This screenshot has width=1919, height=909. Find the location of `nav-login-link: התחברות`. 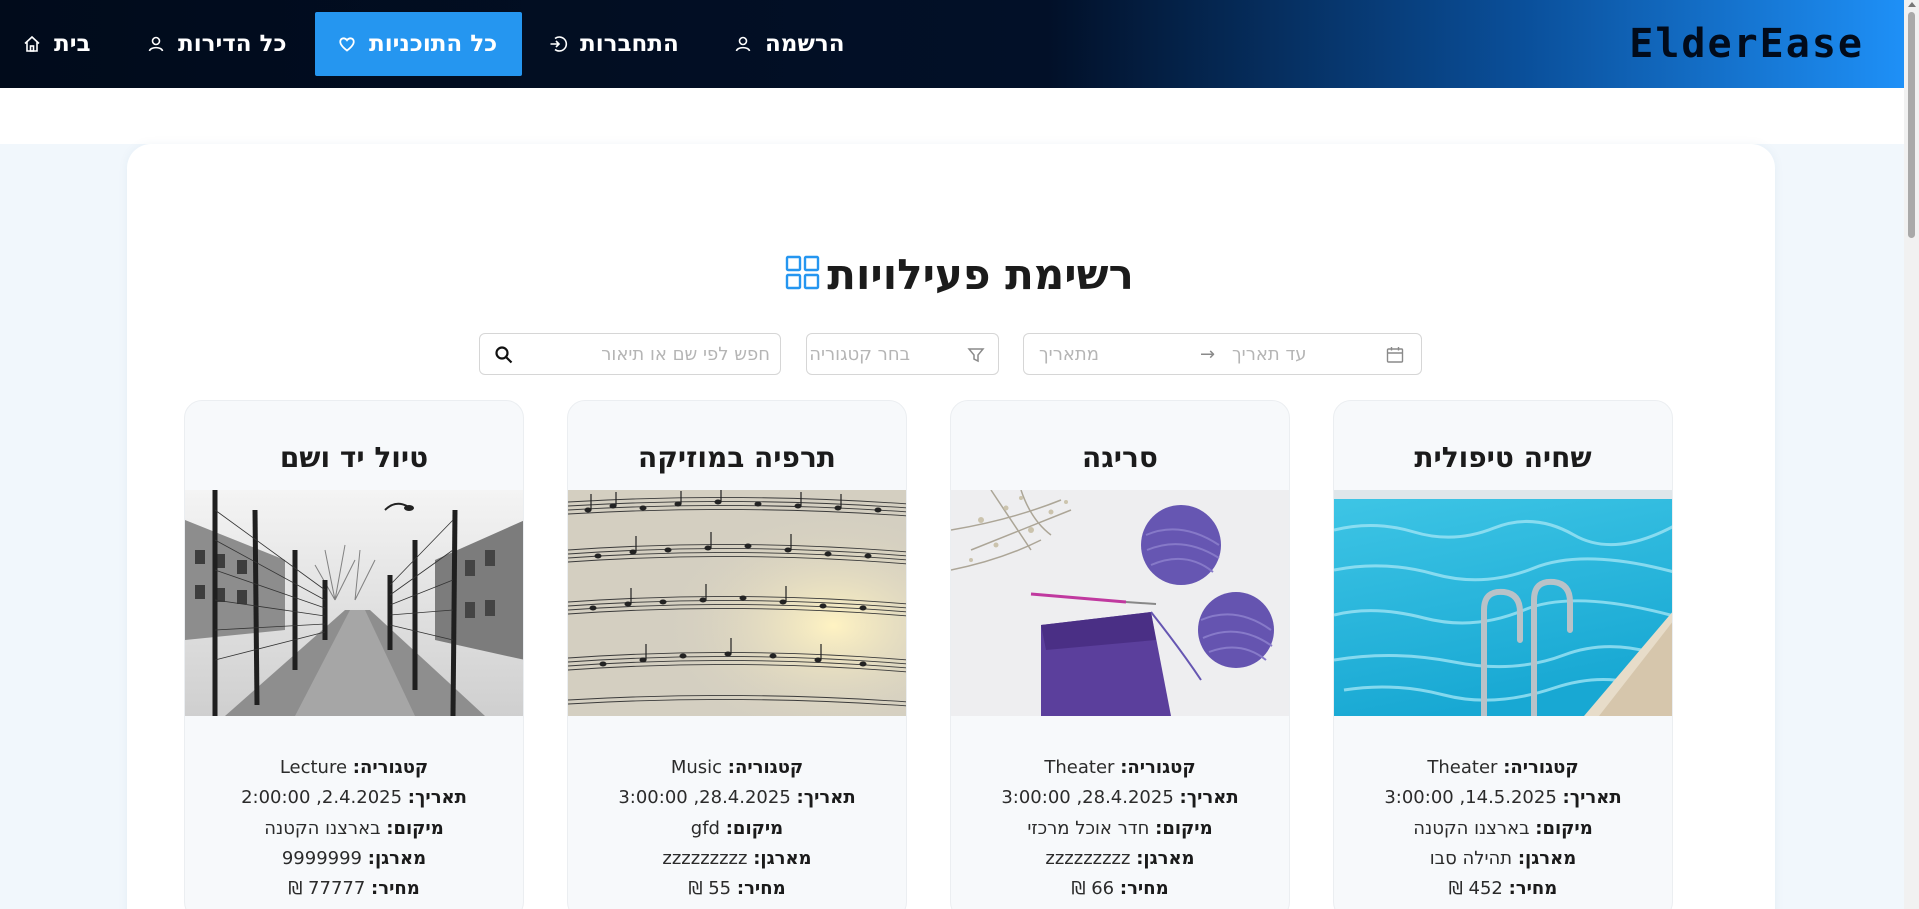

nav-login-link: התחברות is located at coordinates (613, 44).